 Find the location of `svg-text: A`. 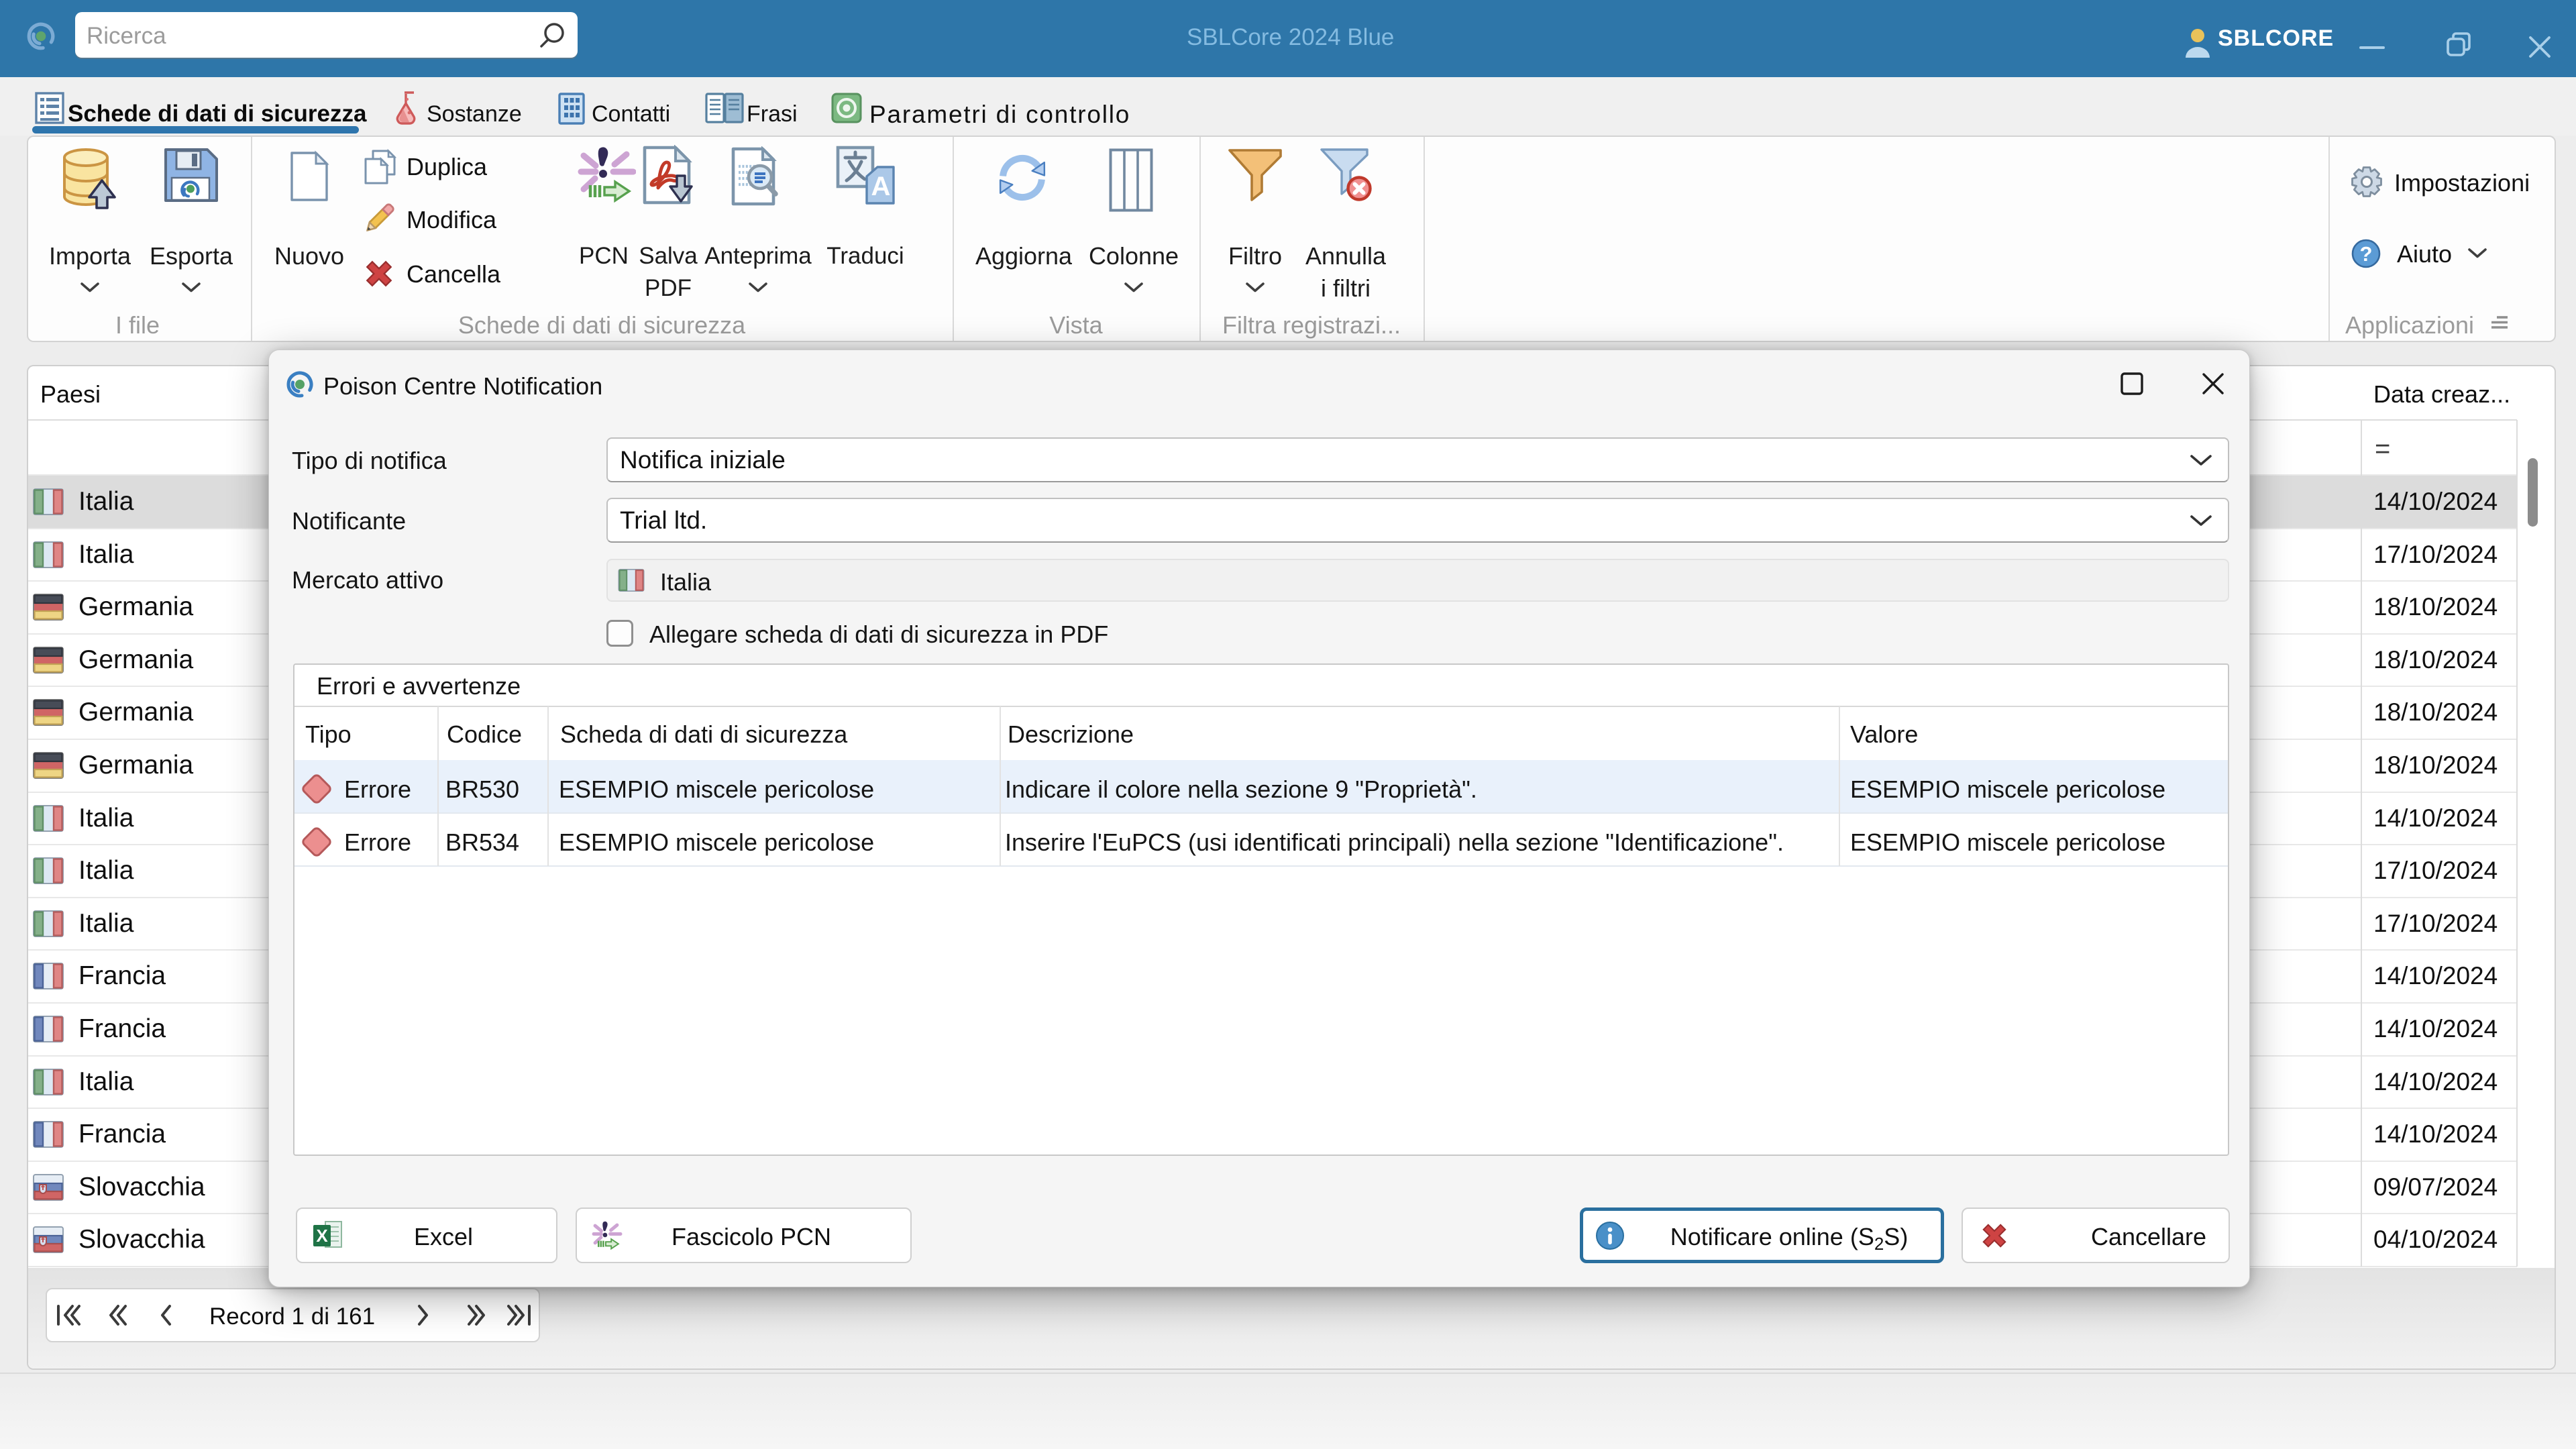

svg-text: A is located at coordinates (881, 186).